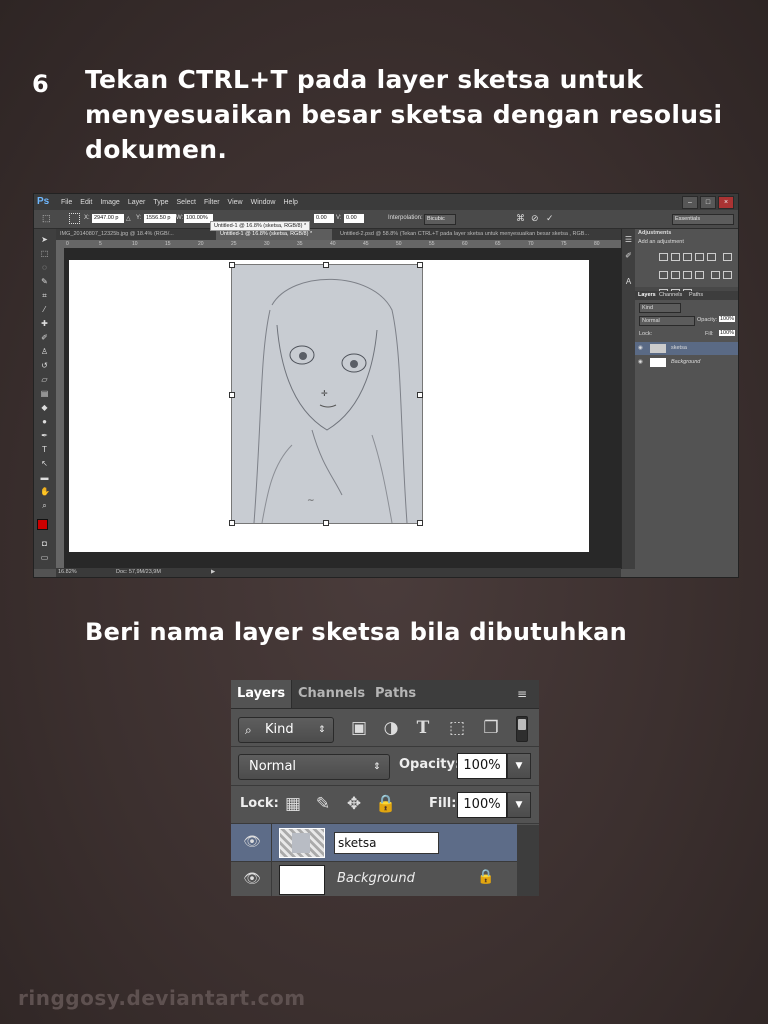  Describe the element at coordinates (663, 257) in the screenshot. I see `brightness-icon` at that location.